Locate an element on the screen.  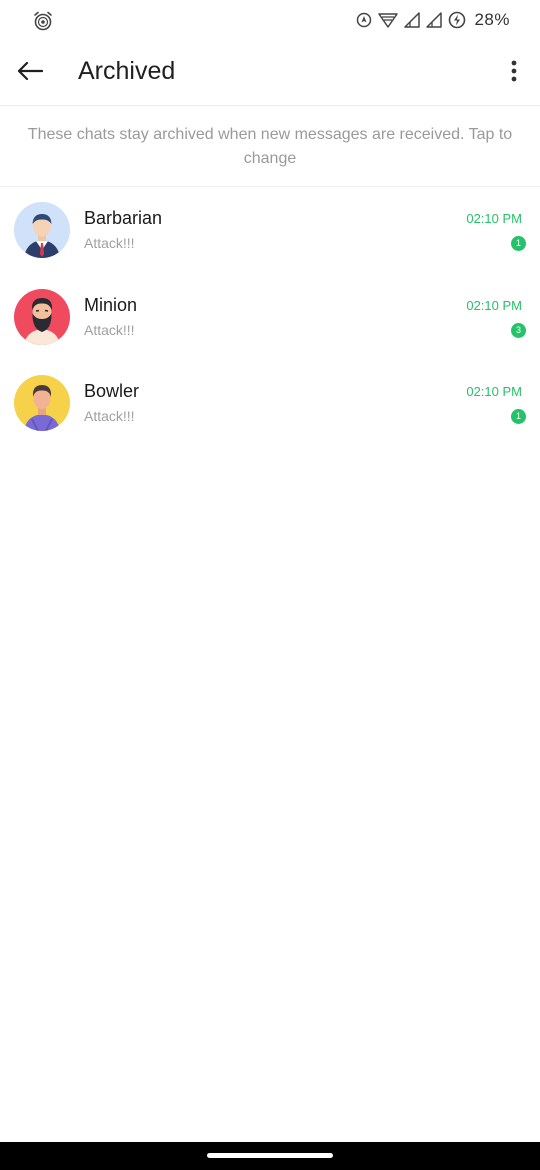
alarm-clock-icon is located at coordinates (43, 21).